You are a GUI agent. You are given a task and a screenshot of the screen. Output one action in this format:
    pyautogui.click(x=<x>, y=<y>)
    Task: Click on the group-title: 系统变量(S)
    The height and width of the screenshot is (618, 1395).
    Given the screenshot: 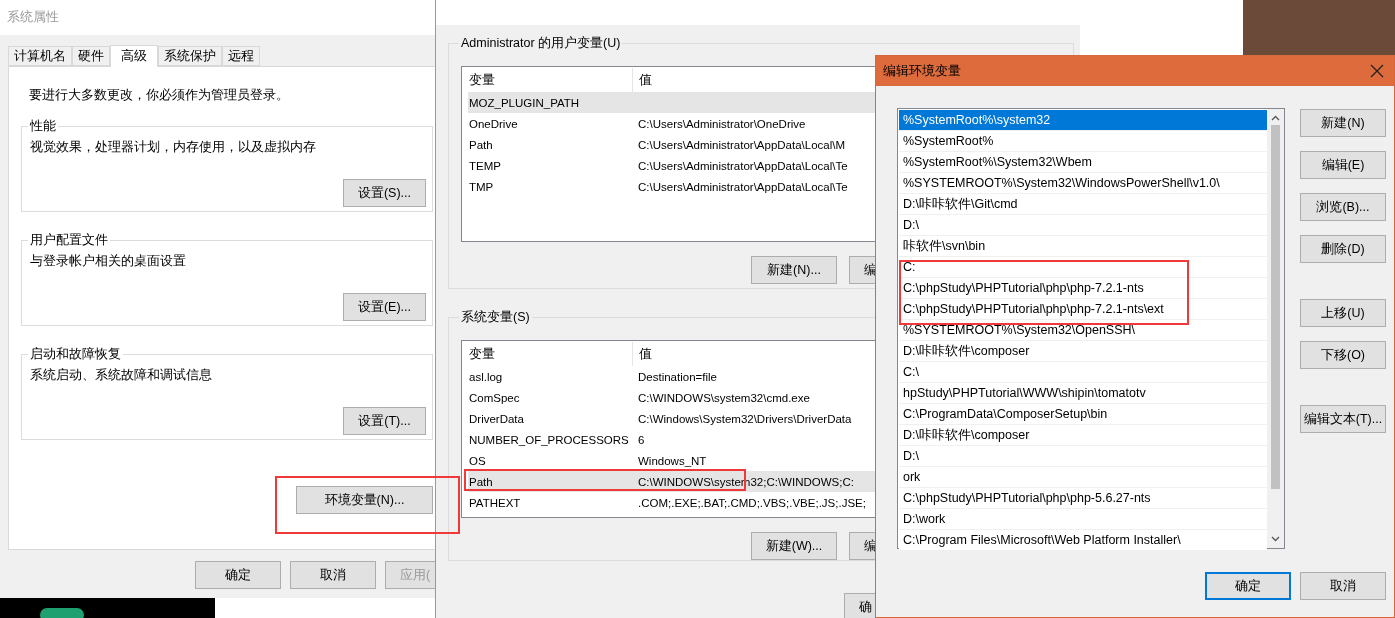 What is the action you would take?
    pyautogui.click(x=495, y=317)
    